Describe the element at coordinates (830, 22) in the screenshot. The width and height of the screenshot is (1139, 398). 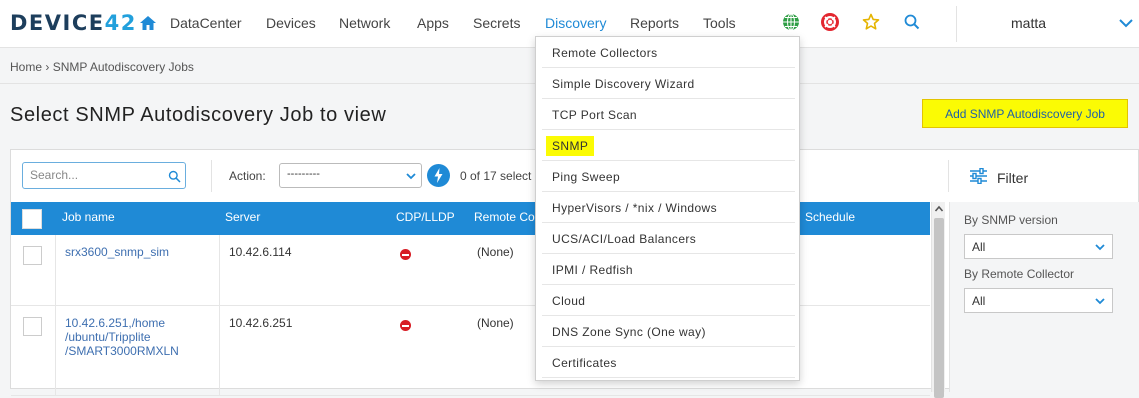
I see `lifebuoy-icon` at that location.